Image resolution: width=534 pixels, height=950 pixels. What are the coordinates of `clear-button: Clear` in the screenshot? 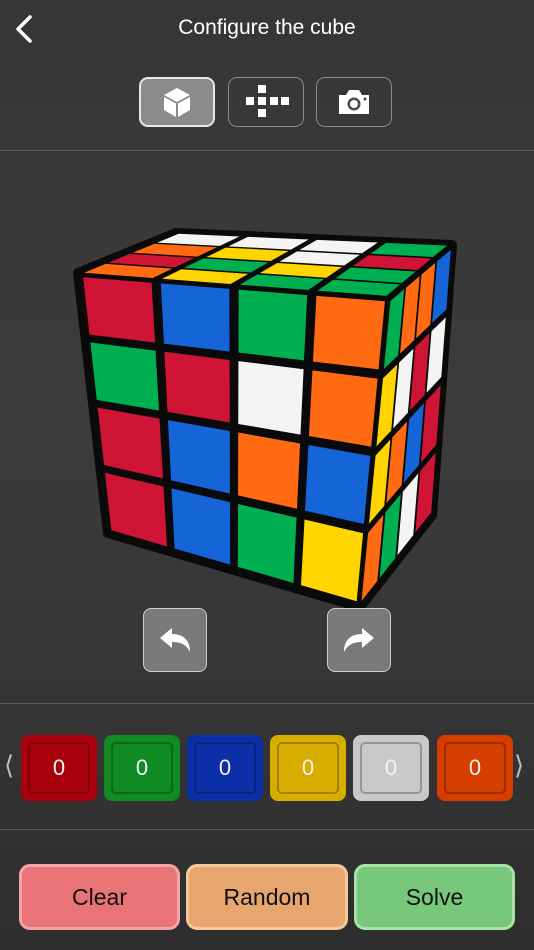 It's located at (99, 897).